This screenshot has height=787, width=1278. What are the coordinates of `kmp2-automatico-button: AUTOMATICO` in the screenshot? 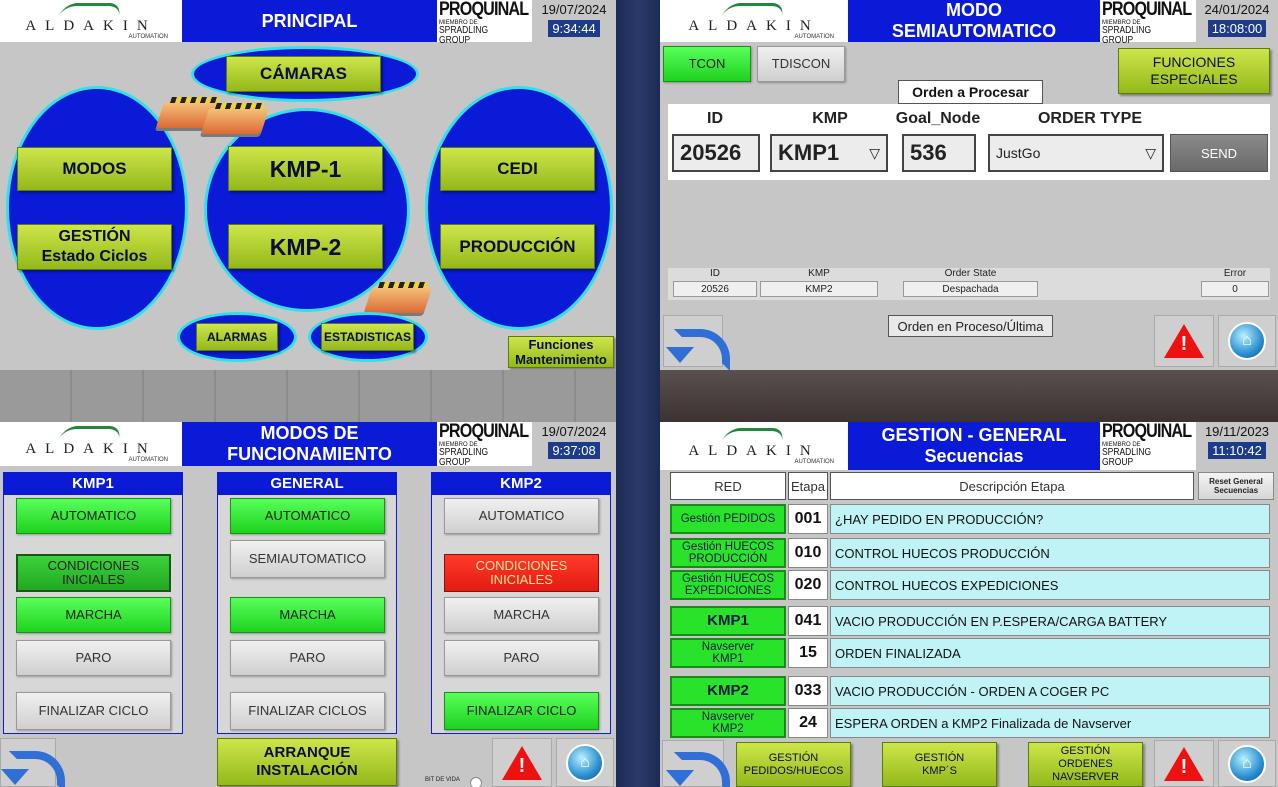 It's located at (521, 516).